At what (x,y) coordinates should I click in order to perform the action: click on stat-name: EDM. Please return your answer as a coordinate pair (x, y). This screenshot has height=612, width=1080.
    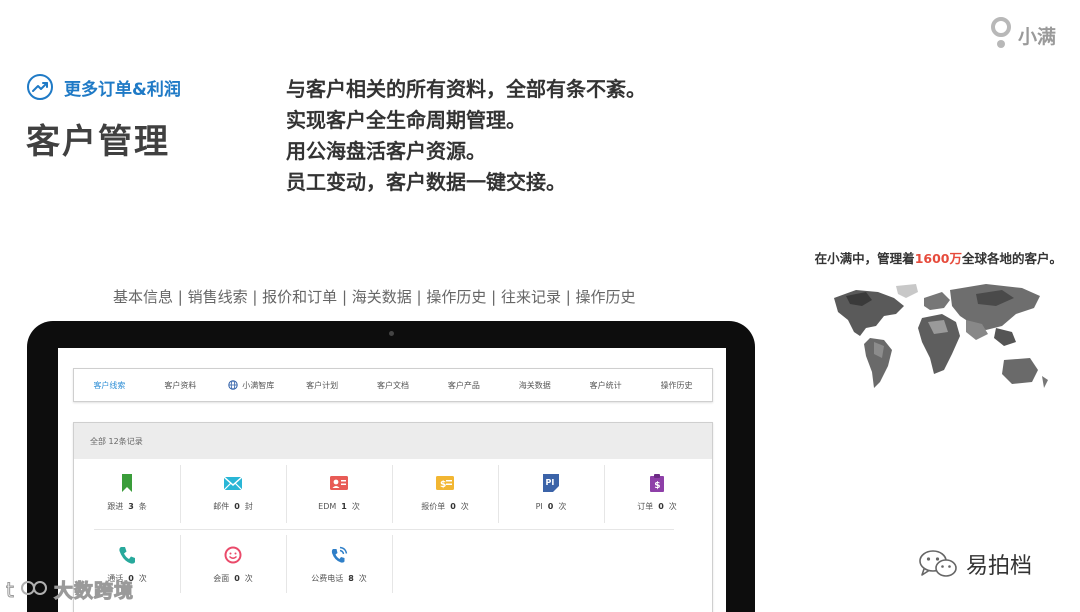
    Looking at the image, I should click on (327, 506).